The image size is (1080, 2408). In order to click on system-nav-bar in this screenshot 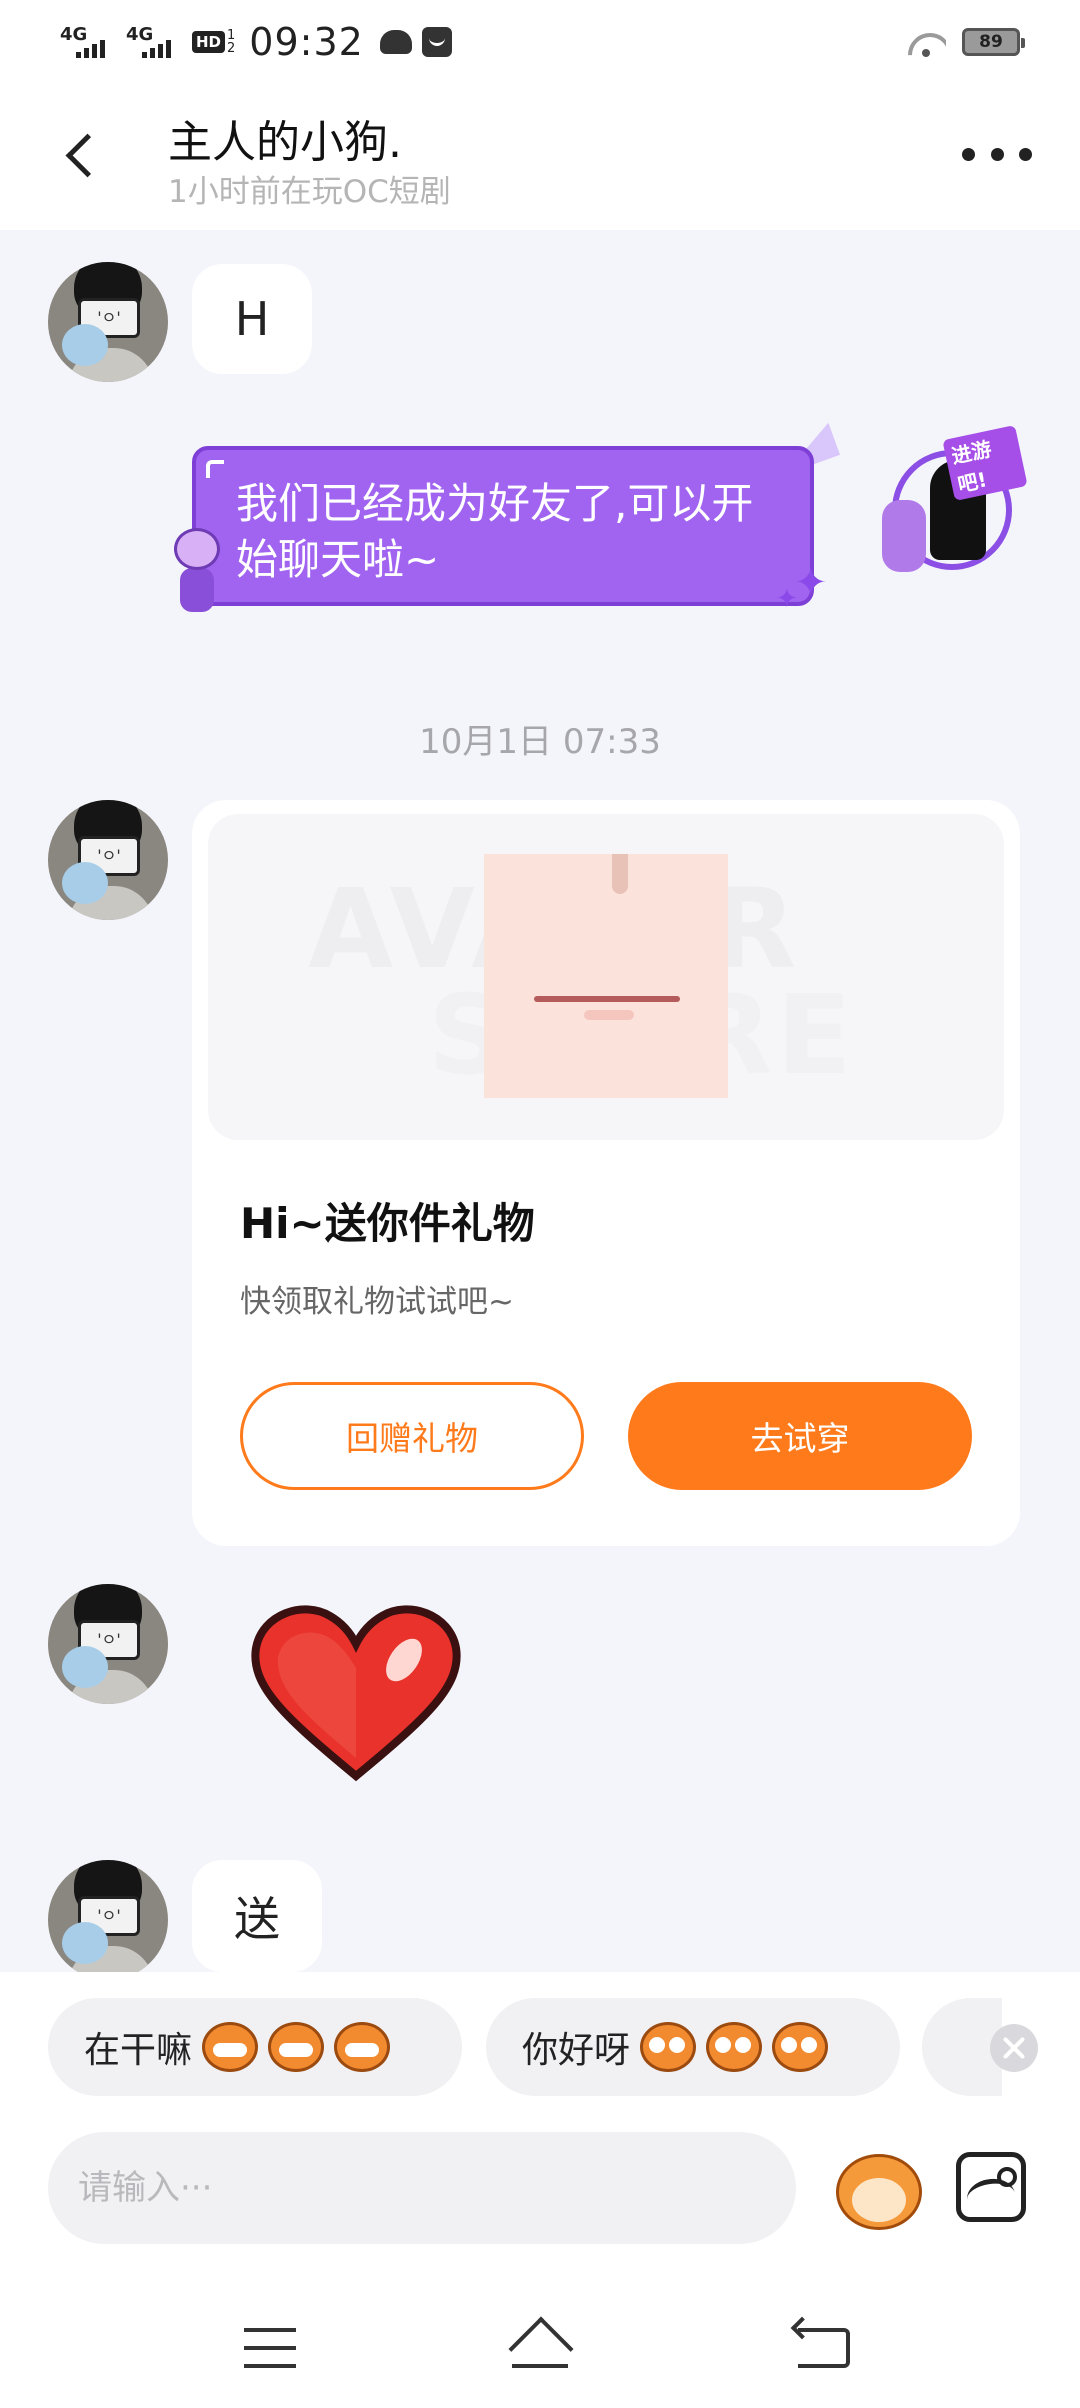, I will do `click(540, 2348)`.